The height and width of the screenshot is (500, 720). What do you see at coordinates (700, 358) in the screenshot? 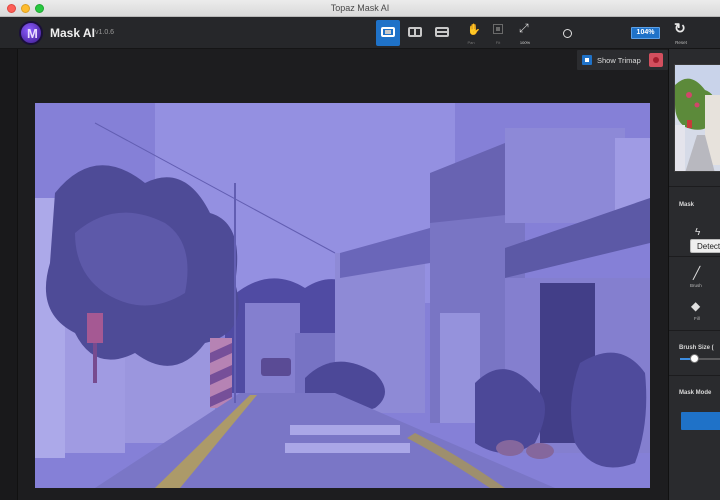
I see `brush-size-slider` at bounding box center [700, 358].